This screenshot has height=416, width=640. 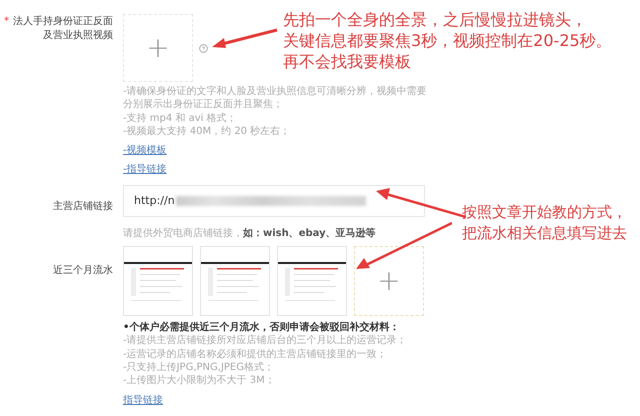 What do you see at coordinates (145, 150) in the screenshot?
I see `link: -视频模板` at bounding box center [145, 150].